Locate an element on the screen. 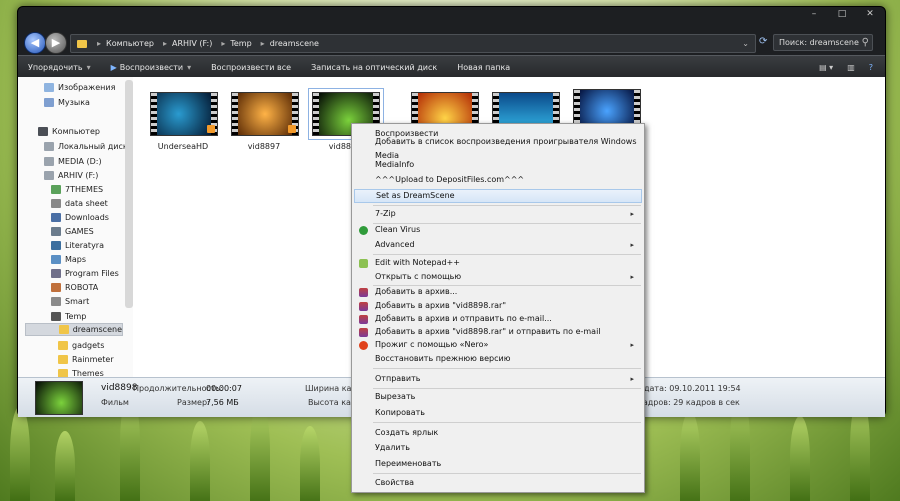 The height and width of the screenshot is (501, 900). nav-item-downloads: Downloads is located at coordinates (80, 217).